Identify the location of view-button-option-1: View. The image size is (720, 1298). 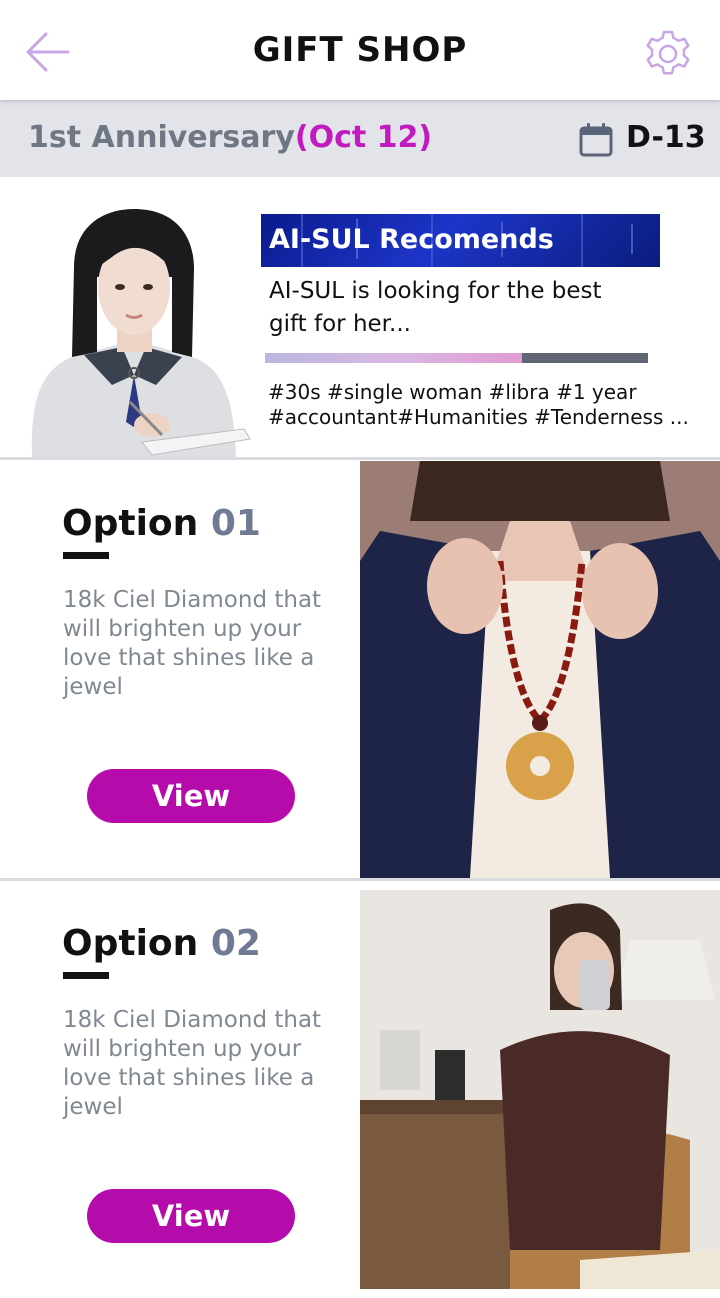
(191, 796).